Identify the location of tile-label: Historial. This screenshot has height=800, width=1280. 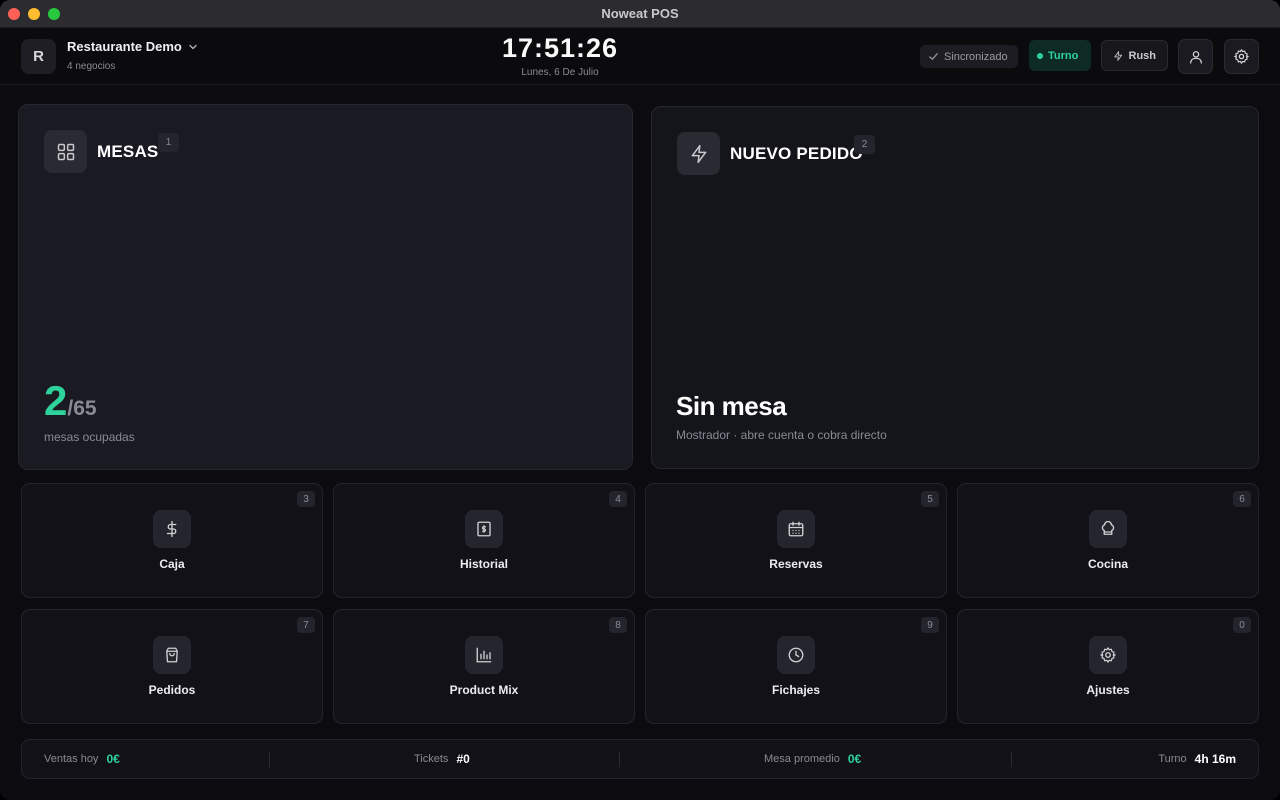
(483, 564).